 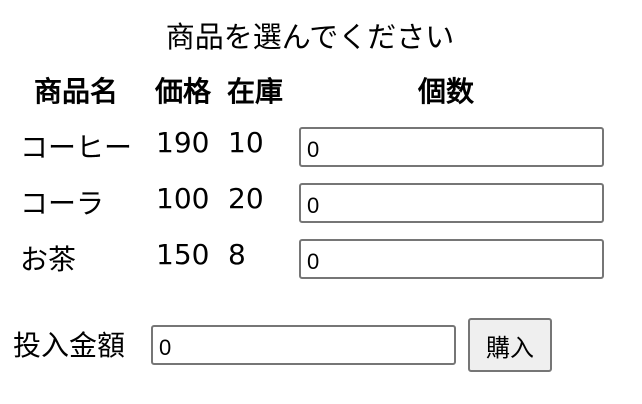 I want to click on product-stock: 10, so click(x=246, y=142).